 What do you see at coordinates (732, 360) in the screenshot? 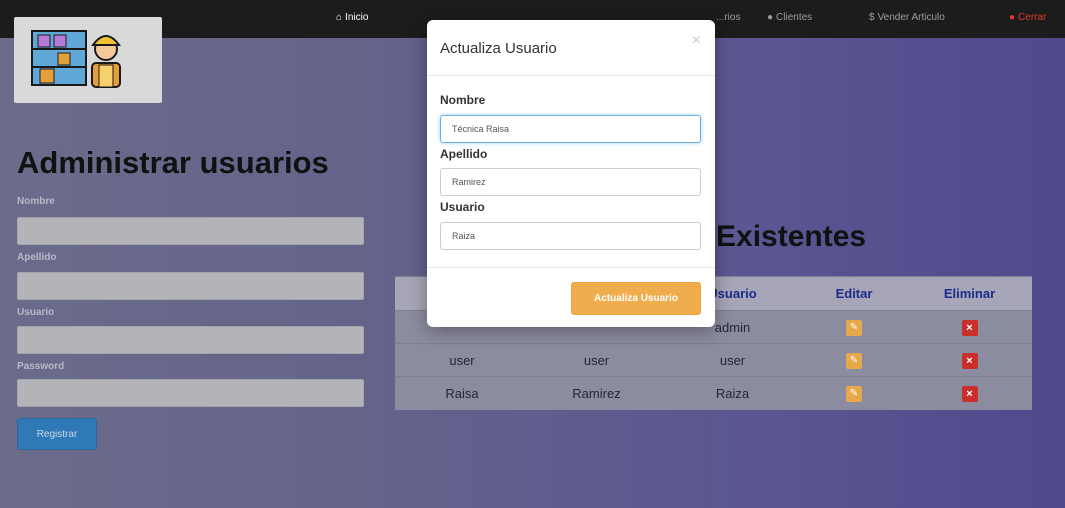
I see `cell-usuario: user` at bounding box center [732, 360].